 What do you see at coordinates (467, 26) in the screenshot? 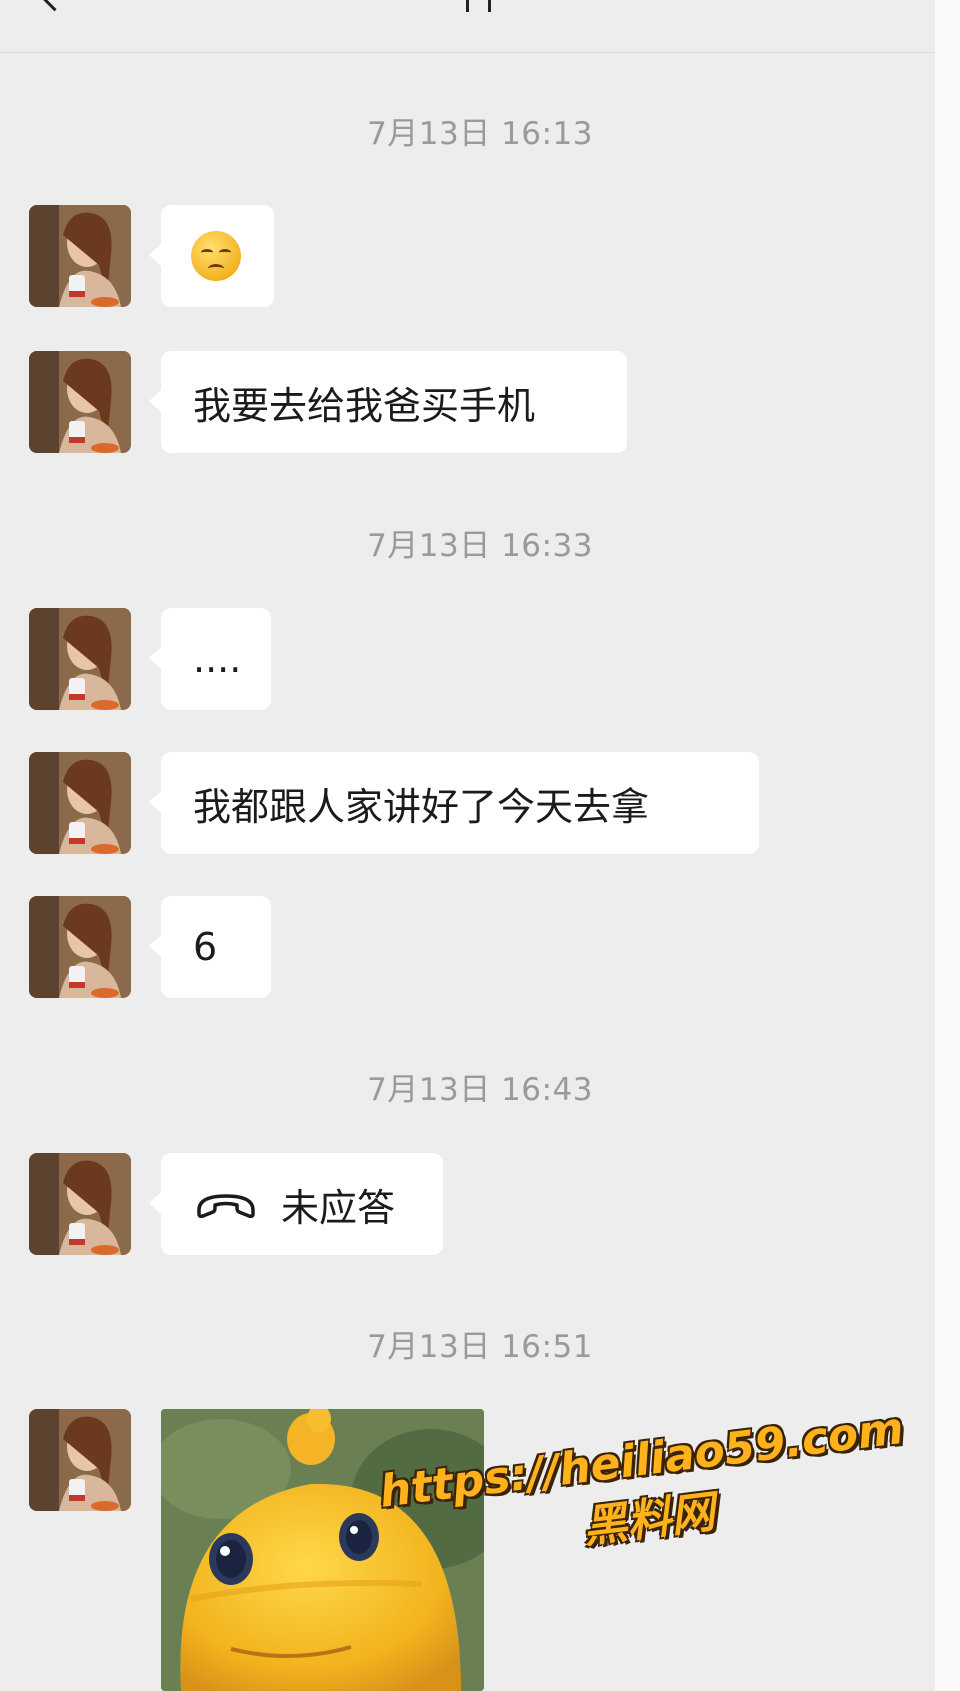
I see `chat-header` at bounding box center [467, 26].